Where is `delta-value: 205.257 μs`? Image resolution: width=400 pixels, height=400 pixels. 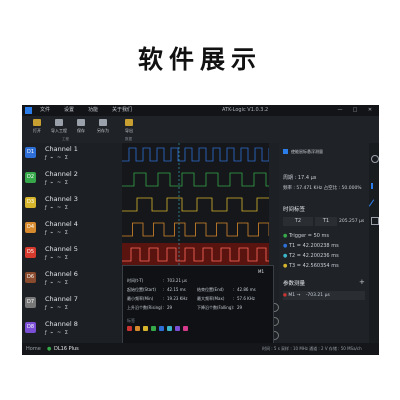 delta-value: 205.257 μs is located at coordinates (352, 221).